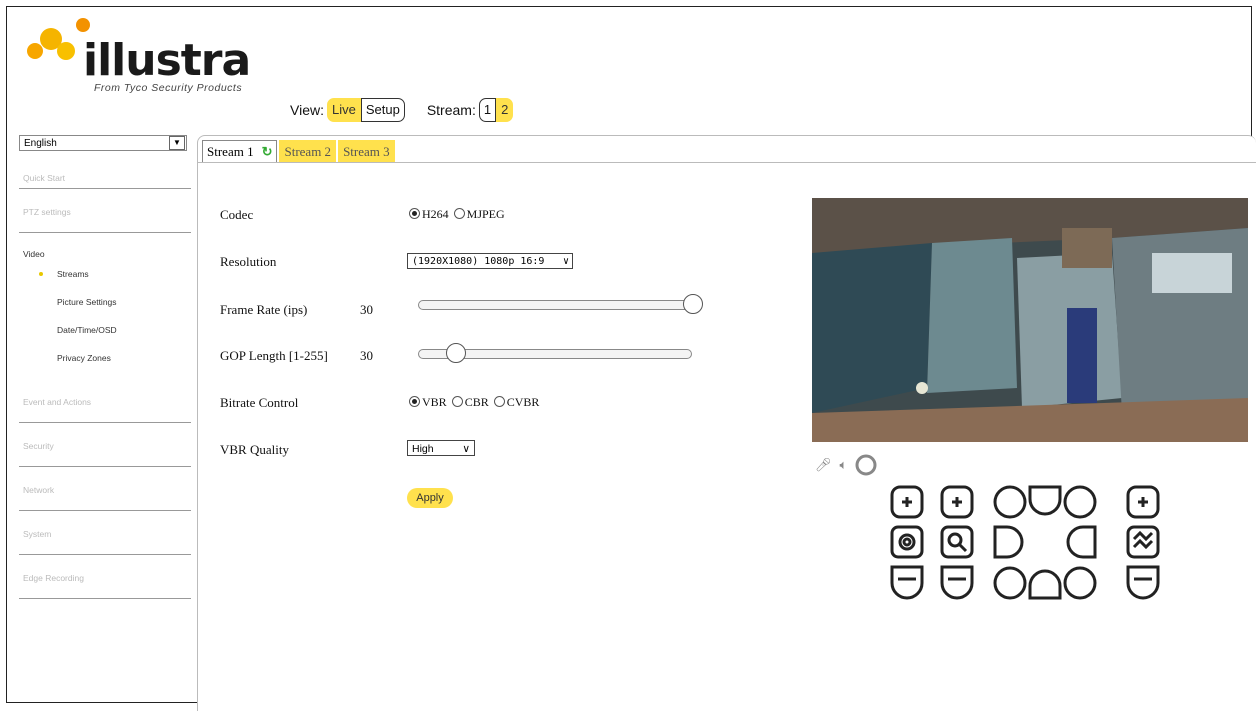 This screenshot has height=711, width=1257. I want to click on sidebar-item-picture-settings: Picture Settings, so click(105, 309).